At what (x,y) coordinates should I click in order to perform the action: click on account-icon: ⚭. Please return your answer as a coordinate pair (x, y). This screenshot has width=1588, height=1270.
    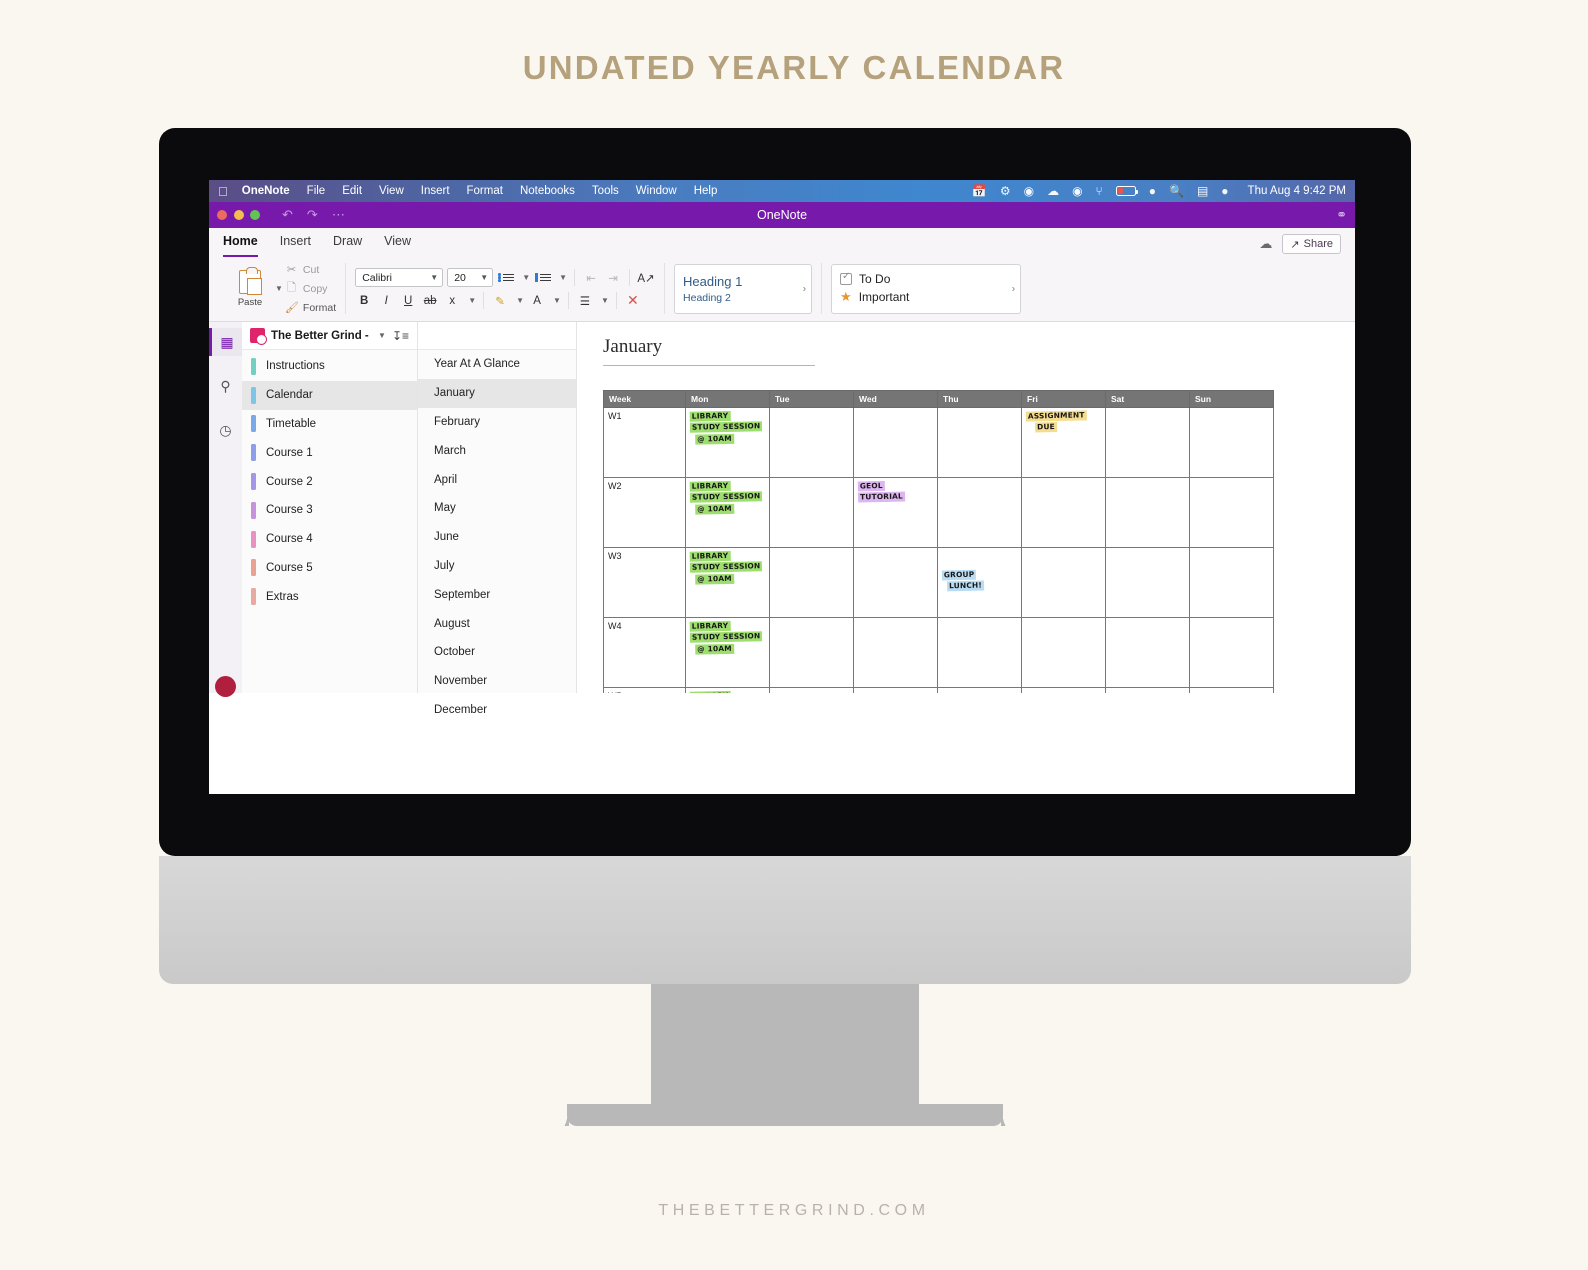
    Looking at the image, I should click on (1341, 215).